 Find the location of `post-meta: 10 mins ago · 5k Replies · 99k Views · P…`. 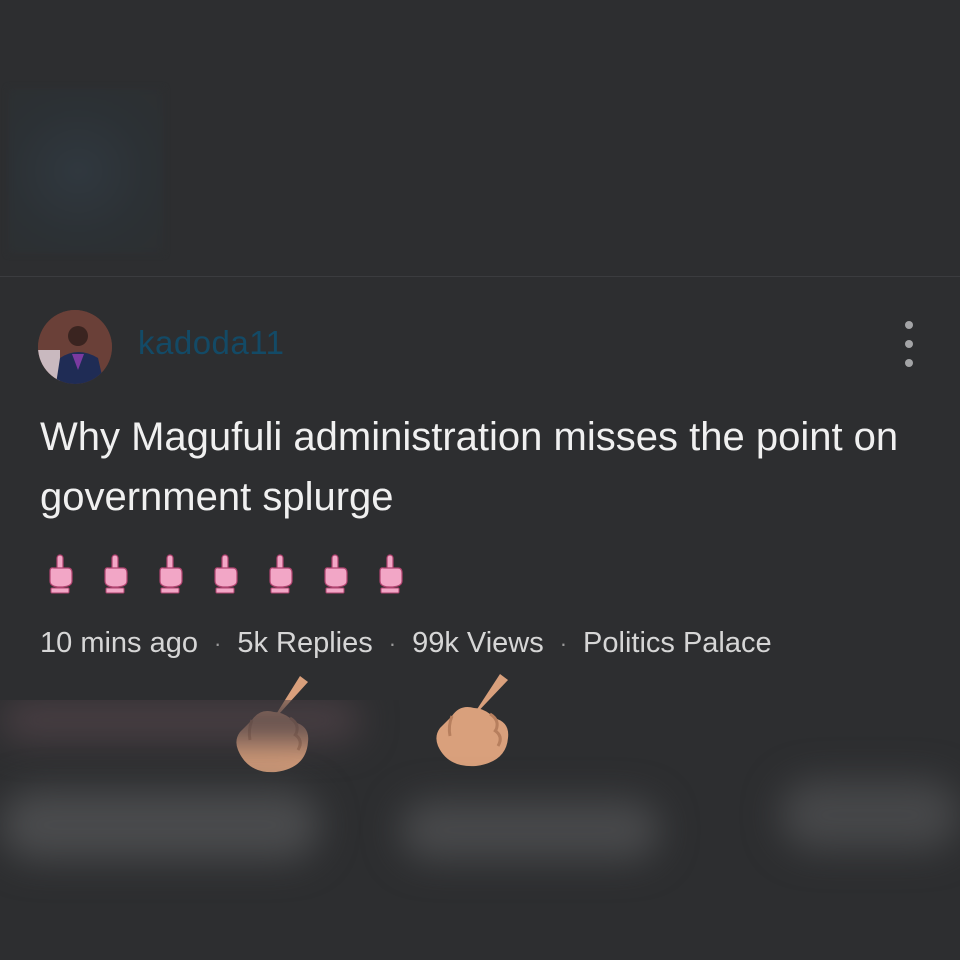

post-meta: 10 mins ago · 5k Replies · 99k Views · P… is located at coordinates (406, 643).